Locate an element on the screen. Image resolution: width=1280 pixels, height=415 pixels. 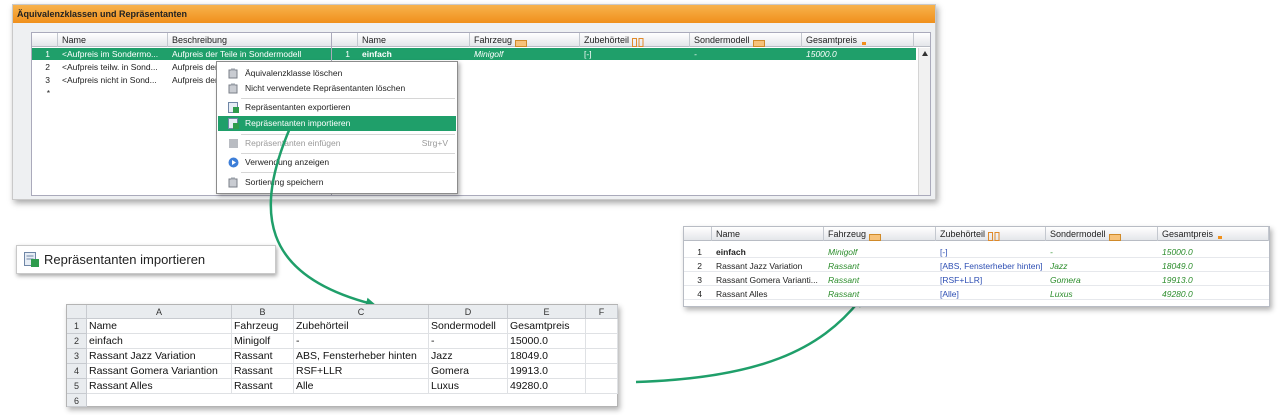
row-header: 6 is located at coordinates (77, 400).